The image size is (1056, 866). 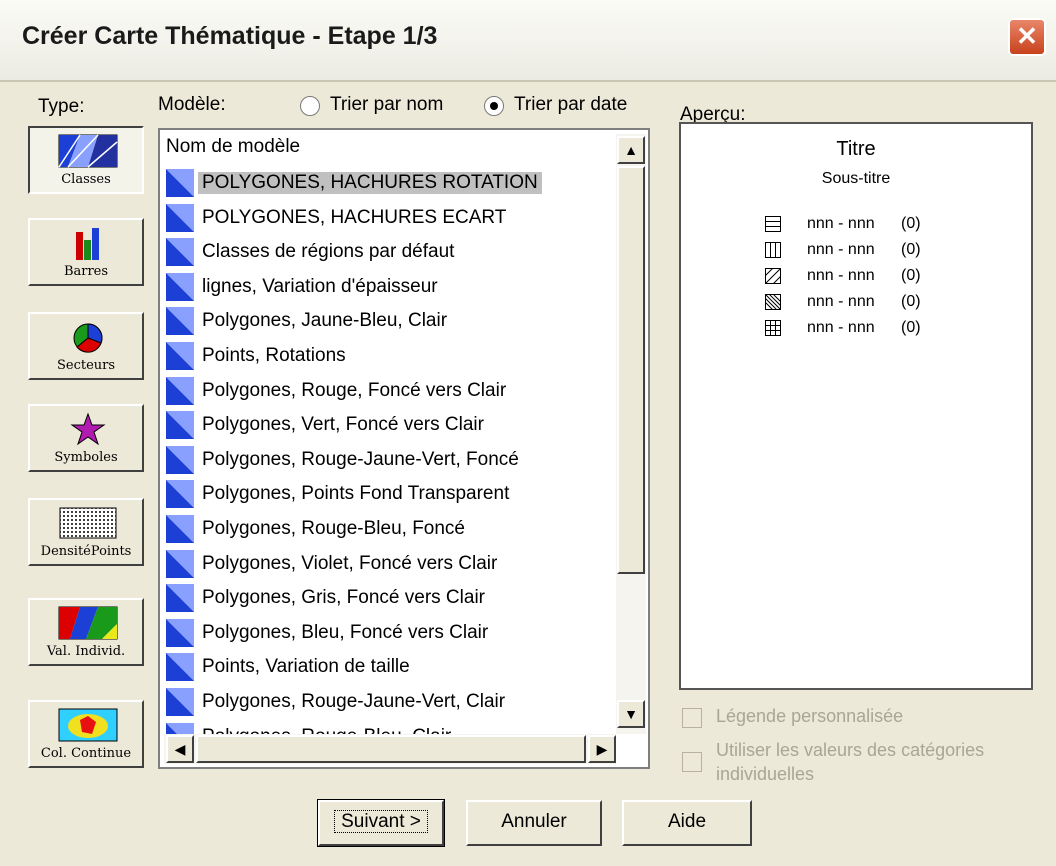 I want to click on individual-values-checkbox, so click(x=692, y=762).